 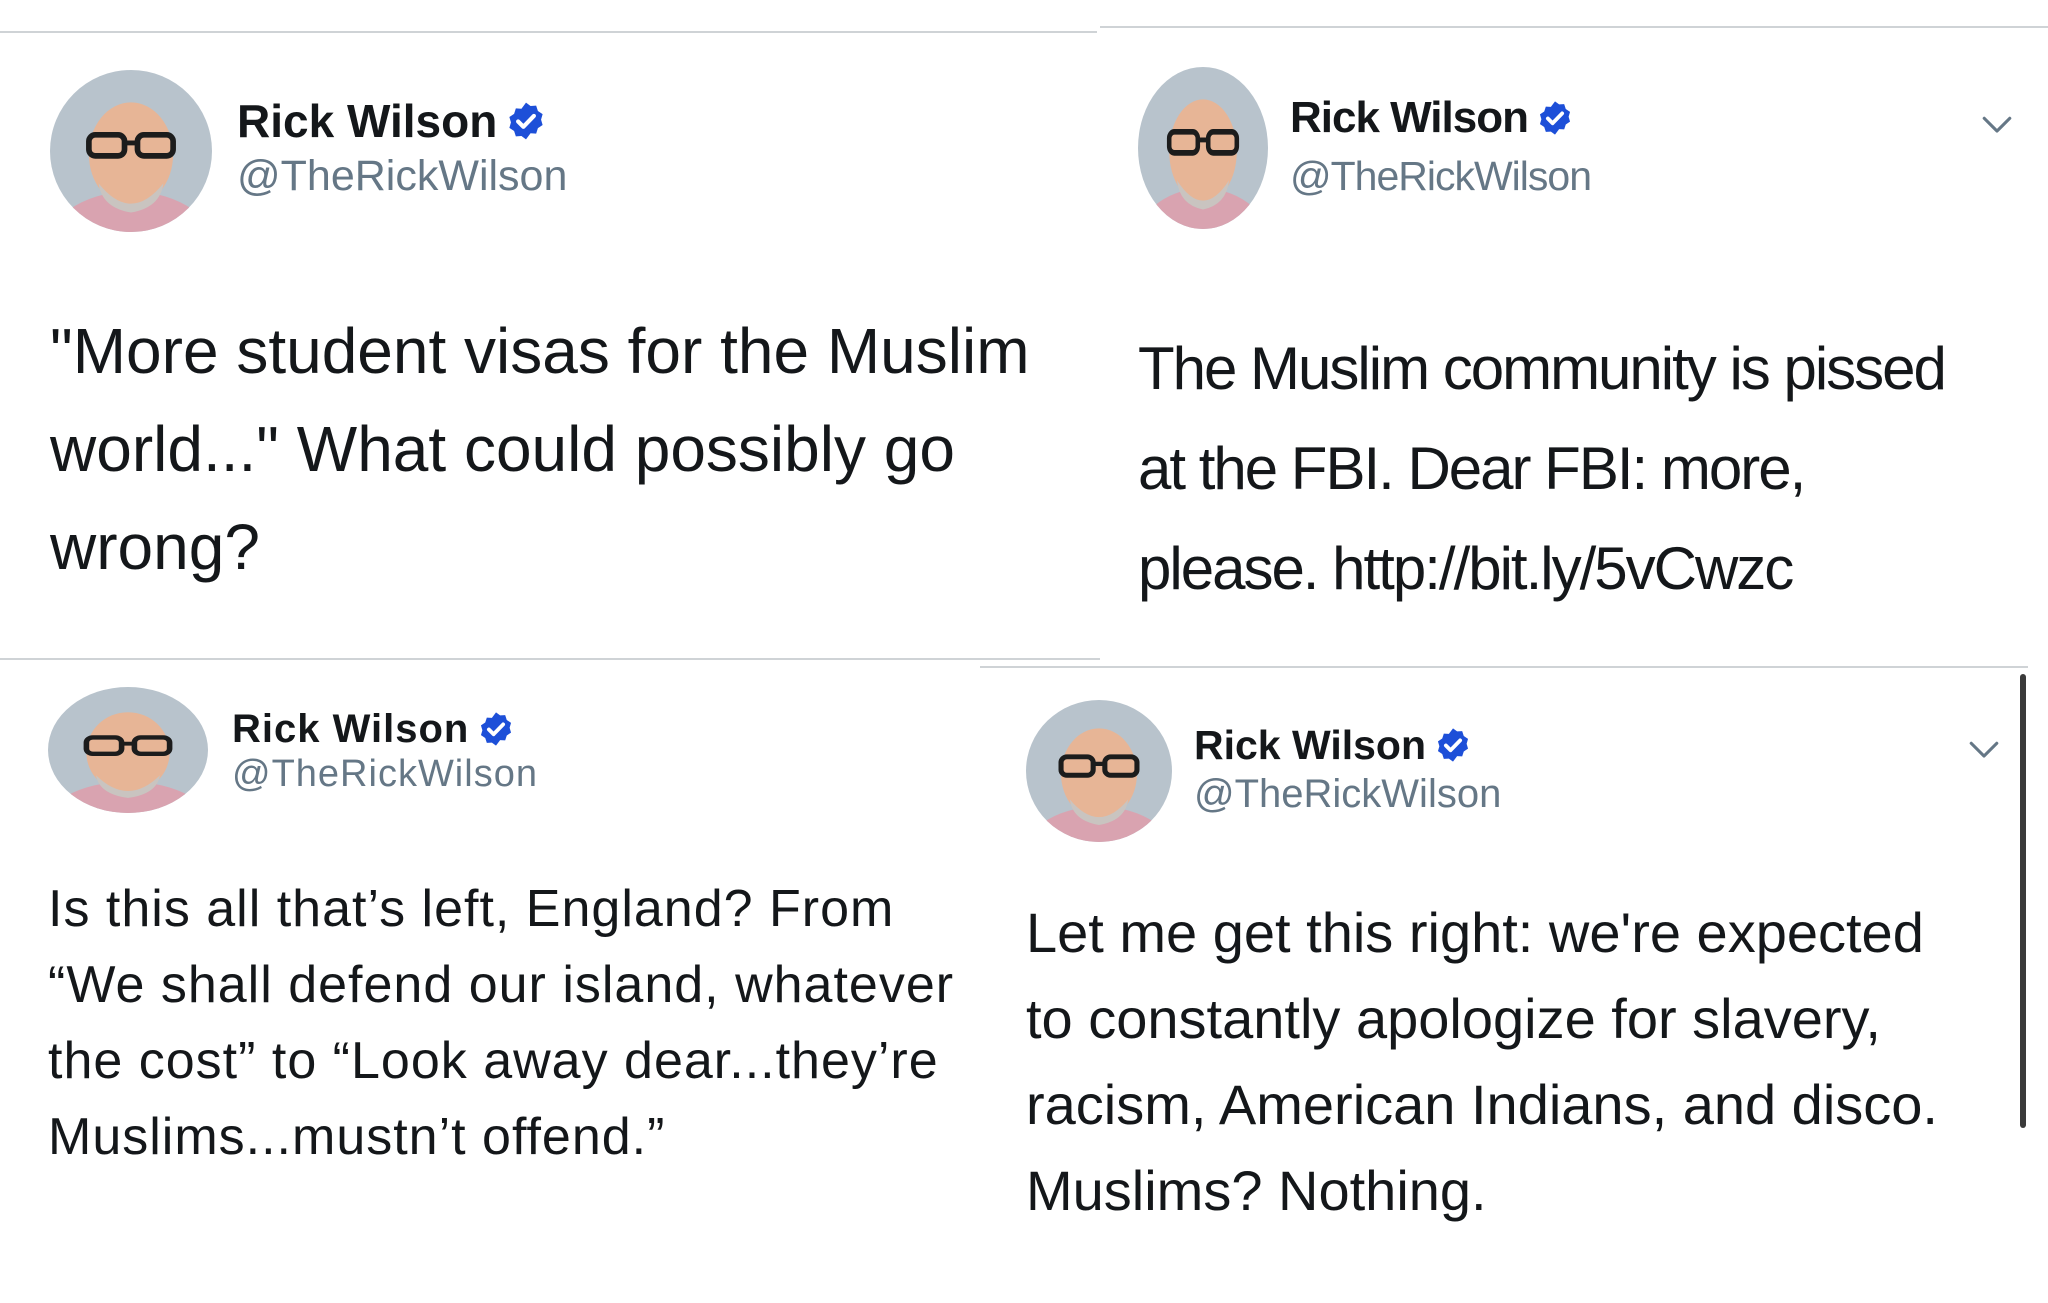 What do you see at coordinates (2023, 901) in the screenshot?
I see `scrollbar-thumb` at bounding box center [2023, 901].